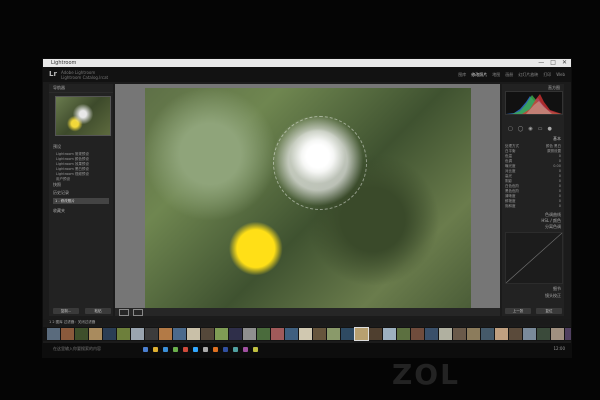 The height and width of the screenshot is (400, 600). What do you see at coordinates (155, 349) in the screenshot?
I see `folder-icon` at bounding box center [155, 349].